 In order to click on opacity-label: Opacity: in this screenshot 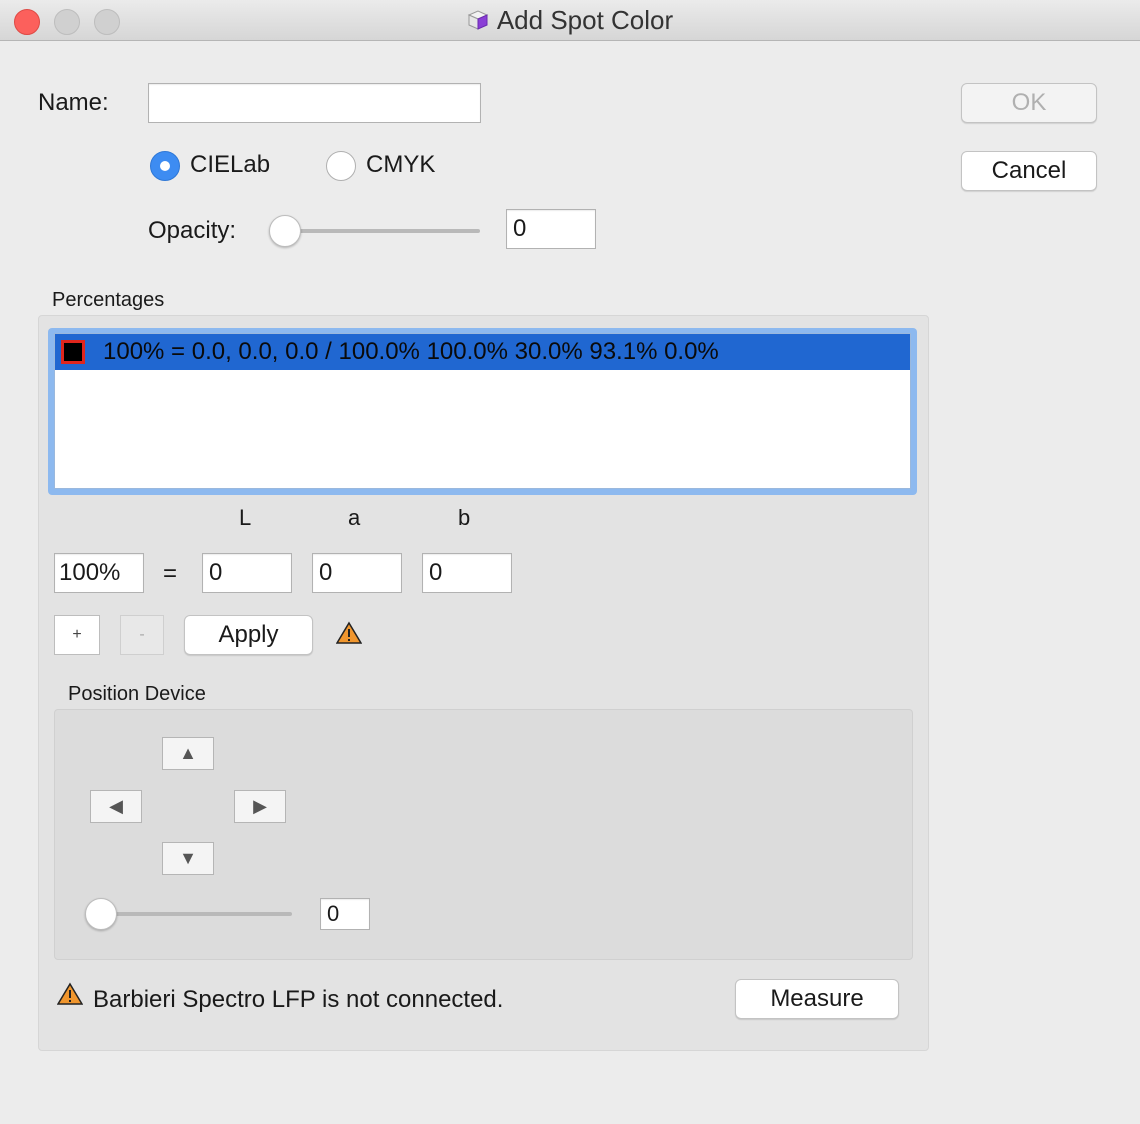, I will do `click(192, 230)`.